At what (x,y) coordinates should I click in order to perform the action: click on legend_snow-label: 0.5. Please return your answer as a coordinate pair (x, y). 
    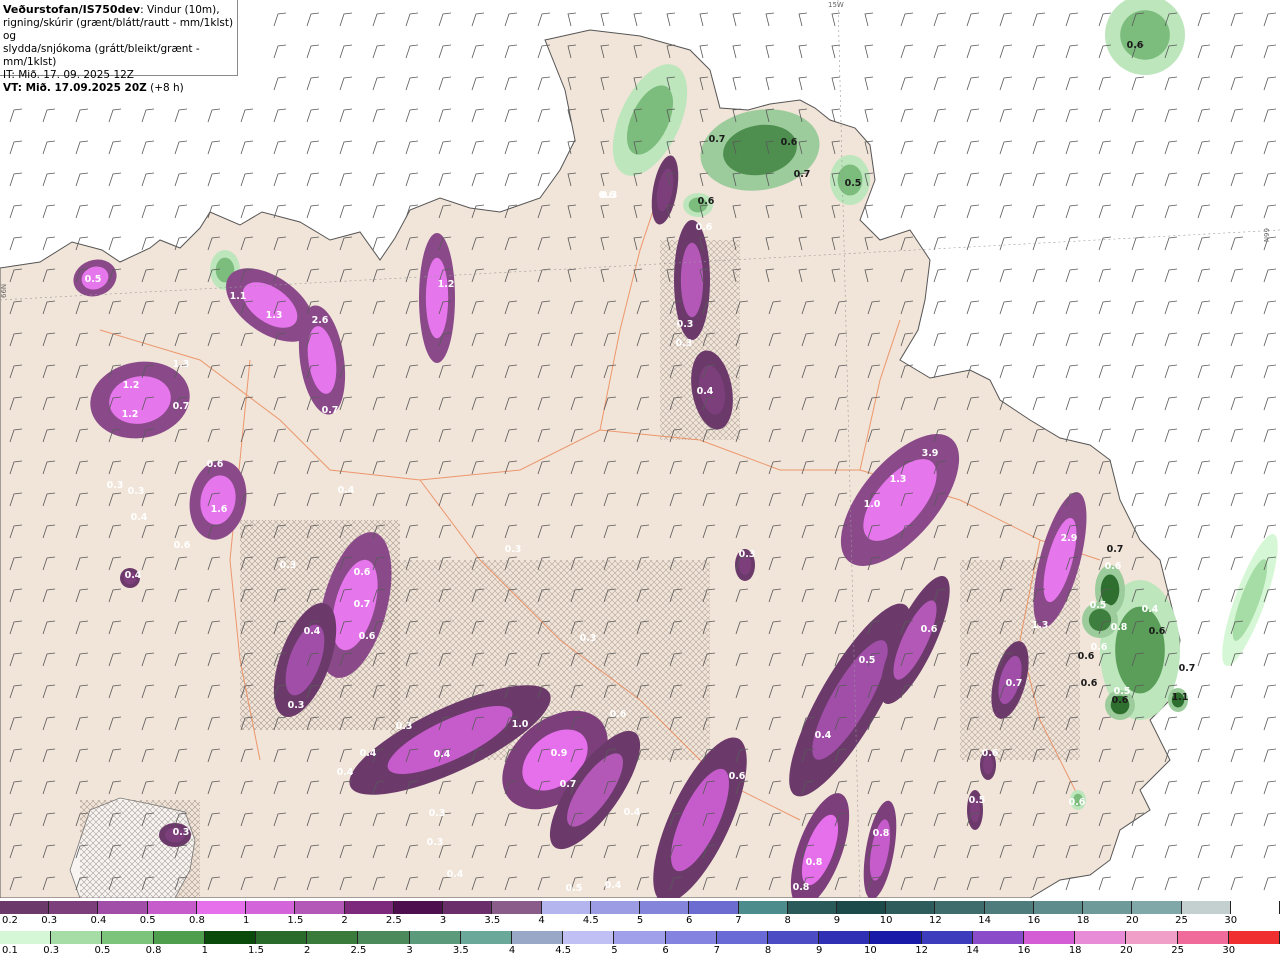
    Looking at the image, I should click on (102, 950).